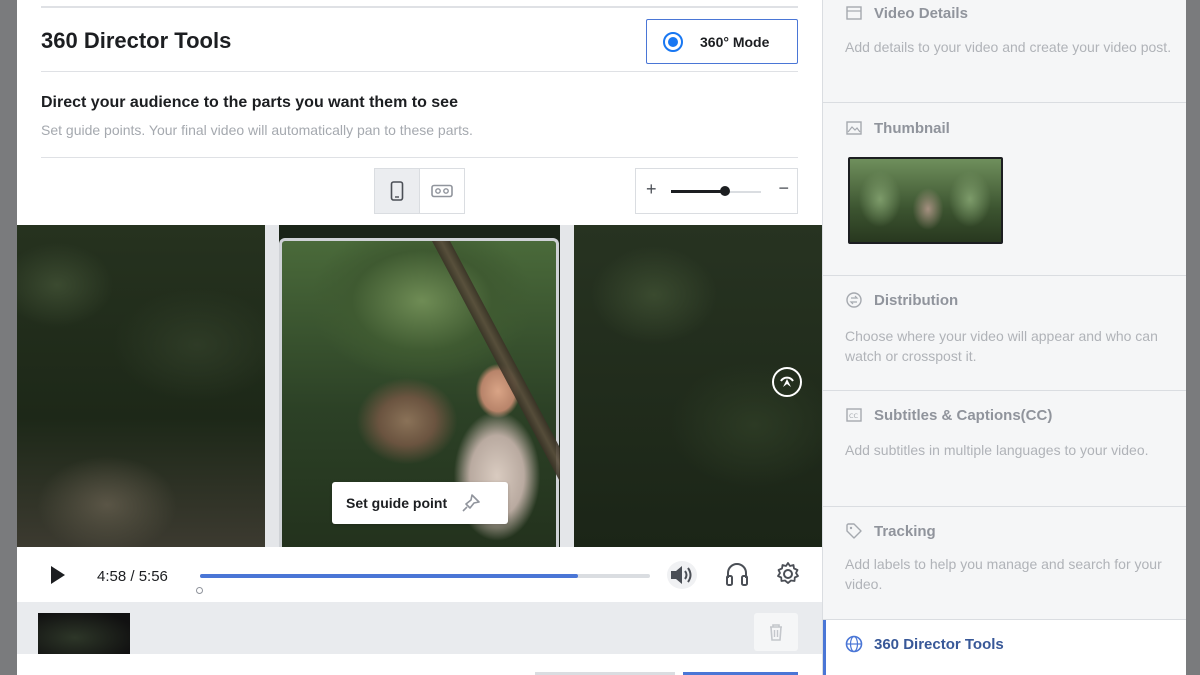  Describe the element at coordinates (389, 576) in the screenshot. I see `seek-bar-progress` at that location.